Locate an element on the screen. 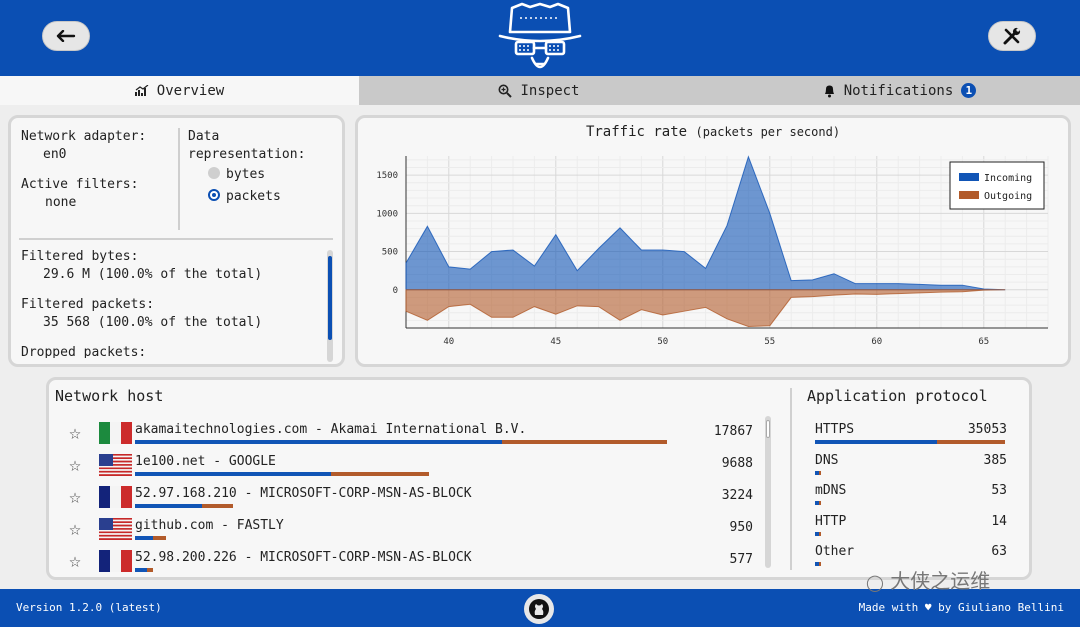  tab-notifications-label: Notifications is located at coordinates (898, 90).